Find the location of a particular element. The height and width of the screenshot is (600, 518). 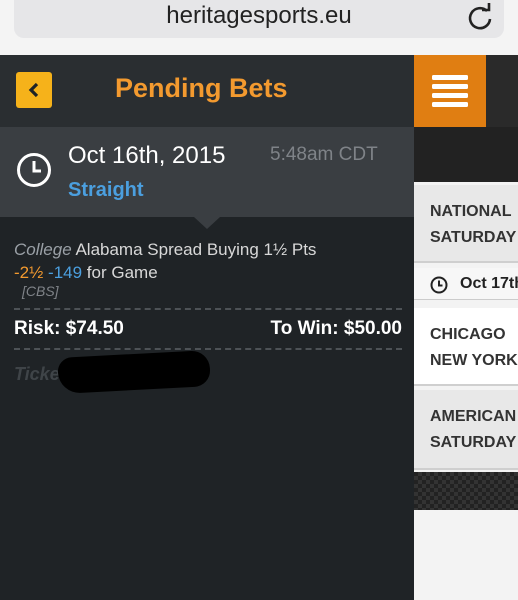

back-button is located at coordinates (34, 90).